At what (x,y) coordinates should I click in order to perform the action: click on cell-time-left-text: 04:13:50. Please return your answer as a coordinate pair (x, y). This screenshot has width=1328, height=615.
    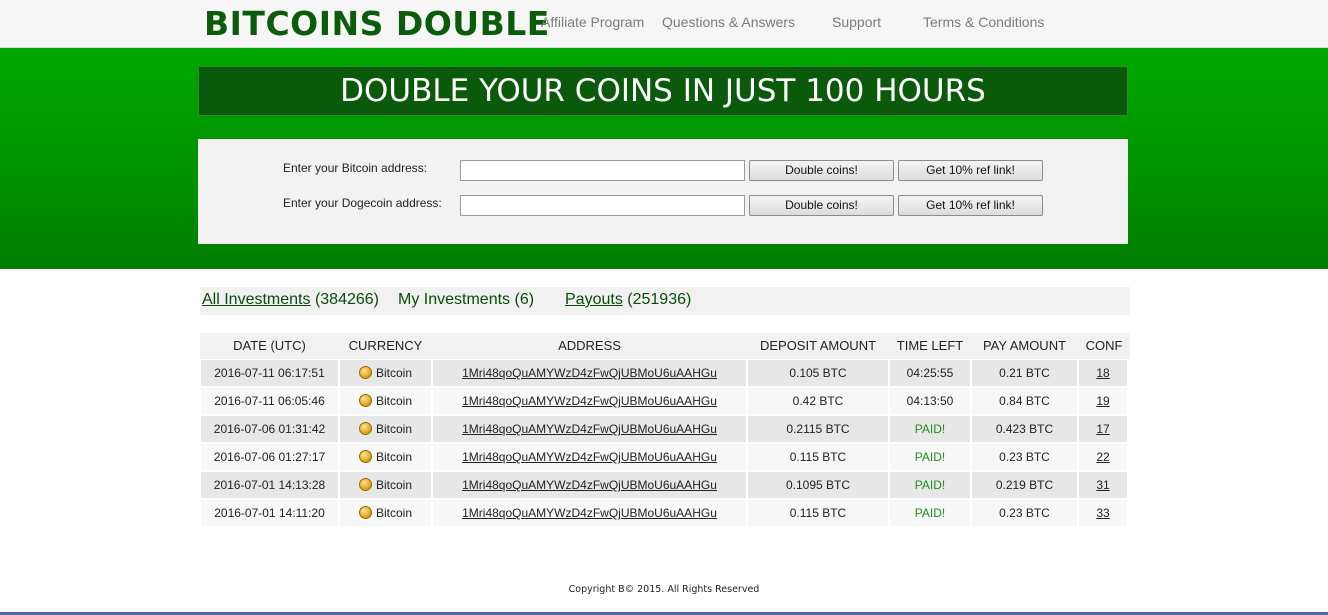
    Looking at the image, I should click on (930, 401).